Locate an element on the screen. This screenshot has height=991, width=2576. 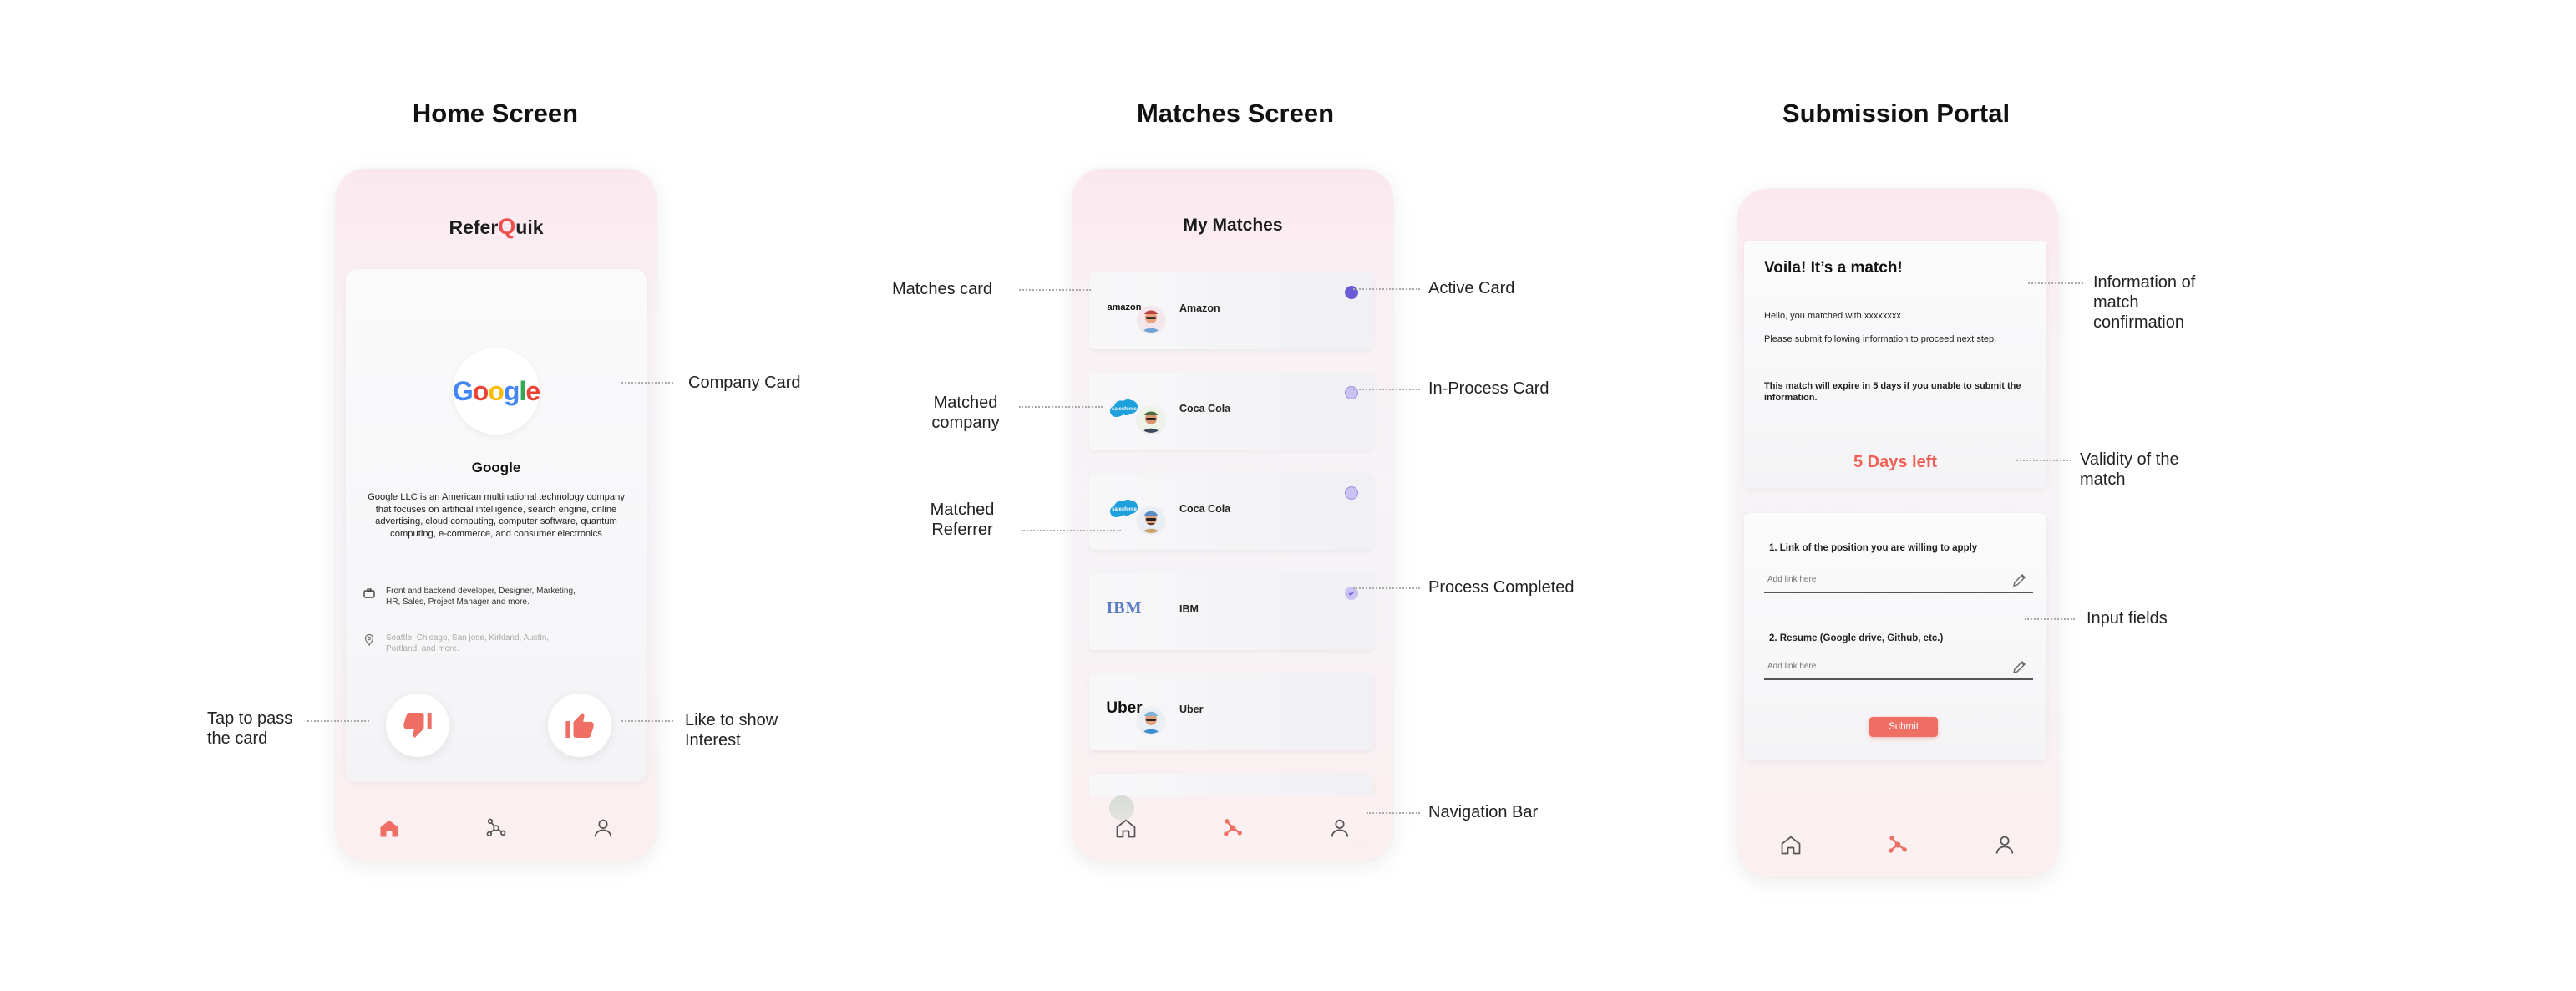
company-name: Uber is located at coordinates (1191, 709).